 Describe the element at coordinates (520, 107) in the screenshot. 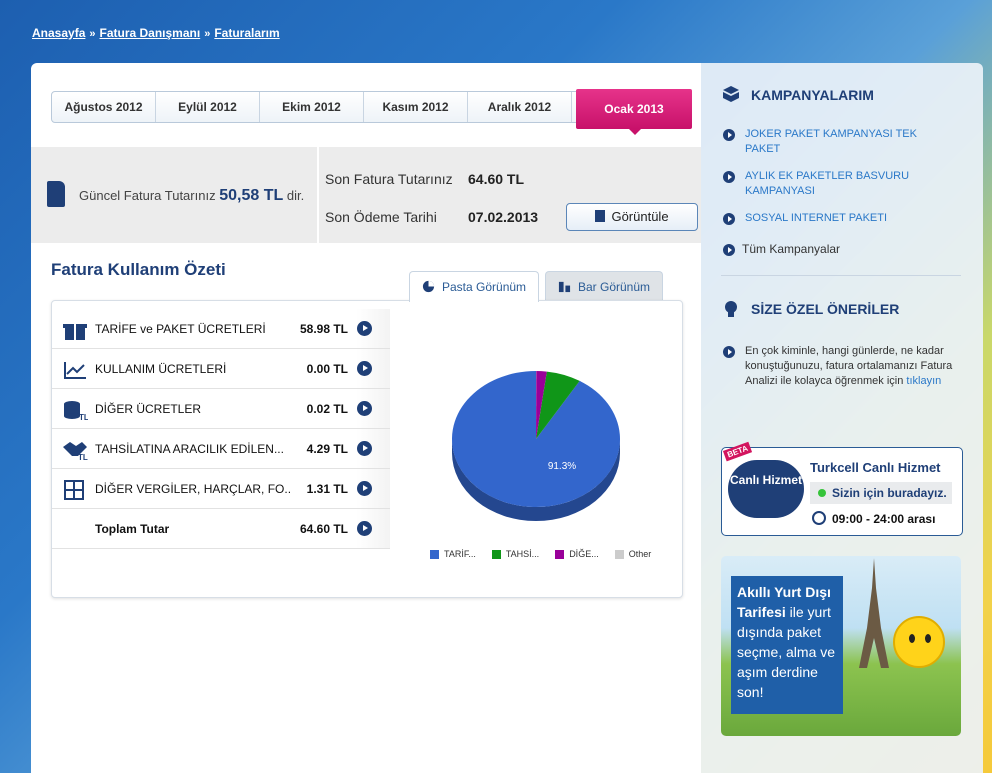

I see `tab-month-dec-2012: Aralık 2012` at that location.